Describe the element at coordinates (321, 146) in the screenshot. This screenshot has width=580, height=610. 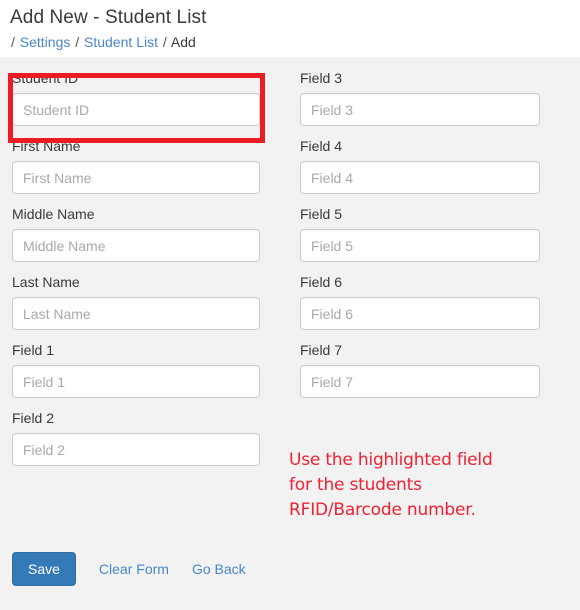
I see `label-field-4: Field 4` at that location.